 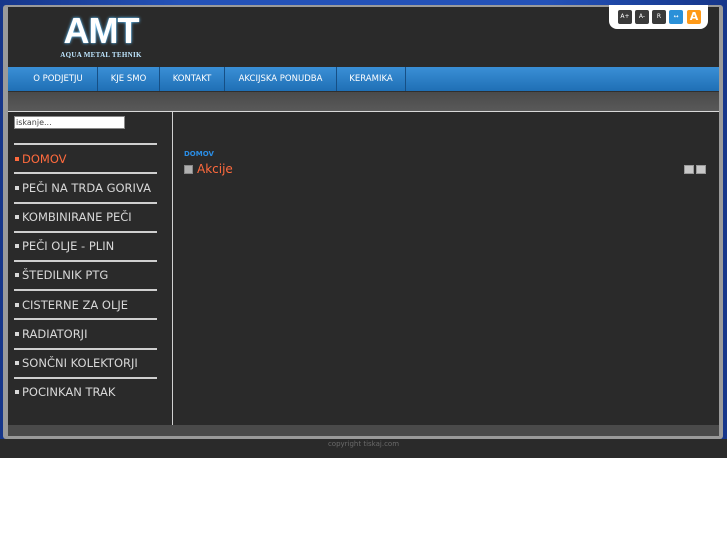 What do you see at coordinates (101, 55) in the screenshot?
I see `logo-tagline: AQUA METAL TEHNIK` at bounding box center [101, 55].